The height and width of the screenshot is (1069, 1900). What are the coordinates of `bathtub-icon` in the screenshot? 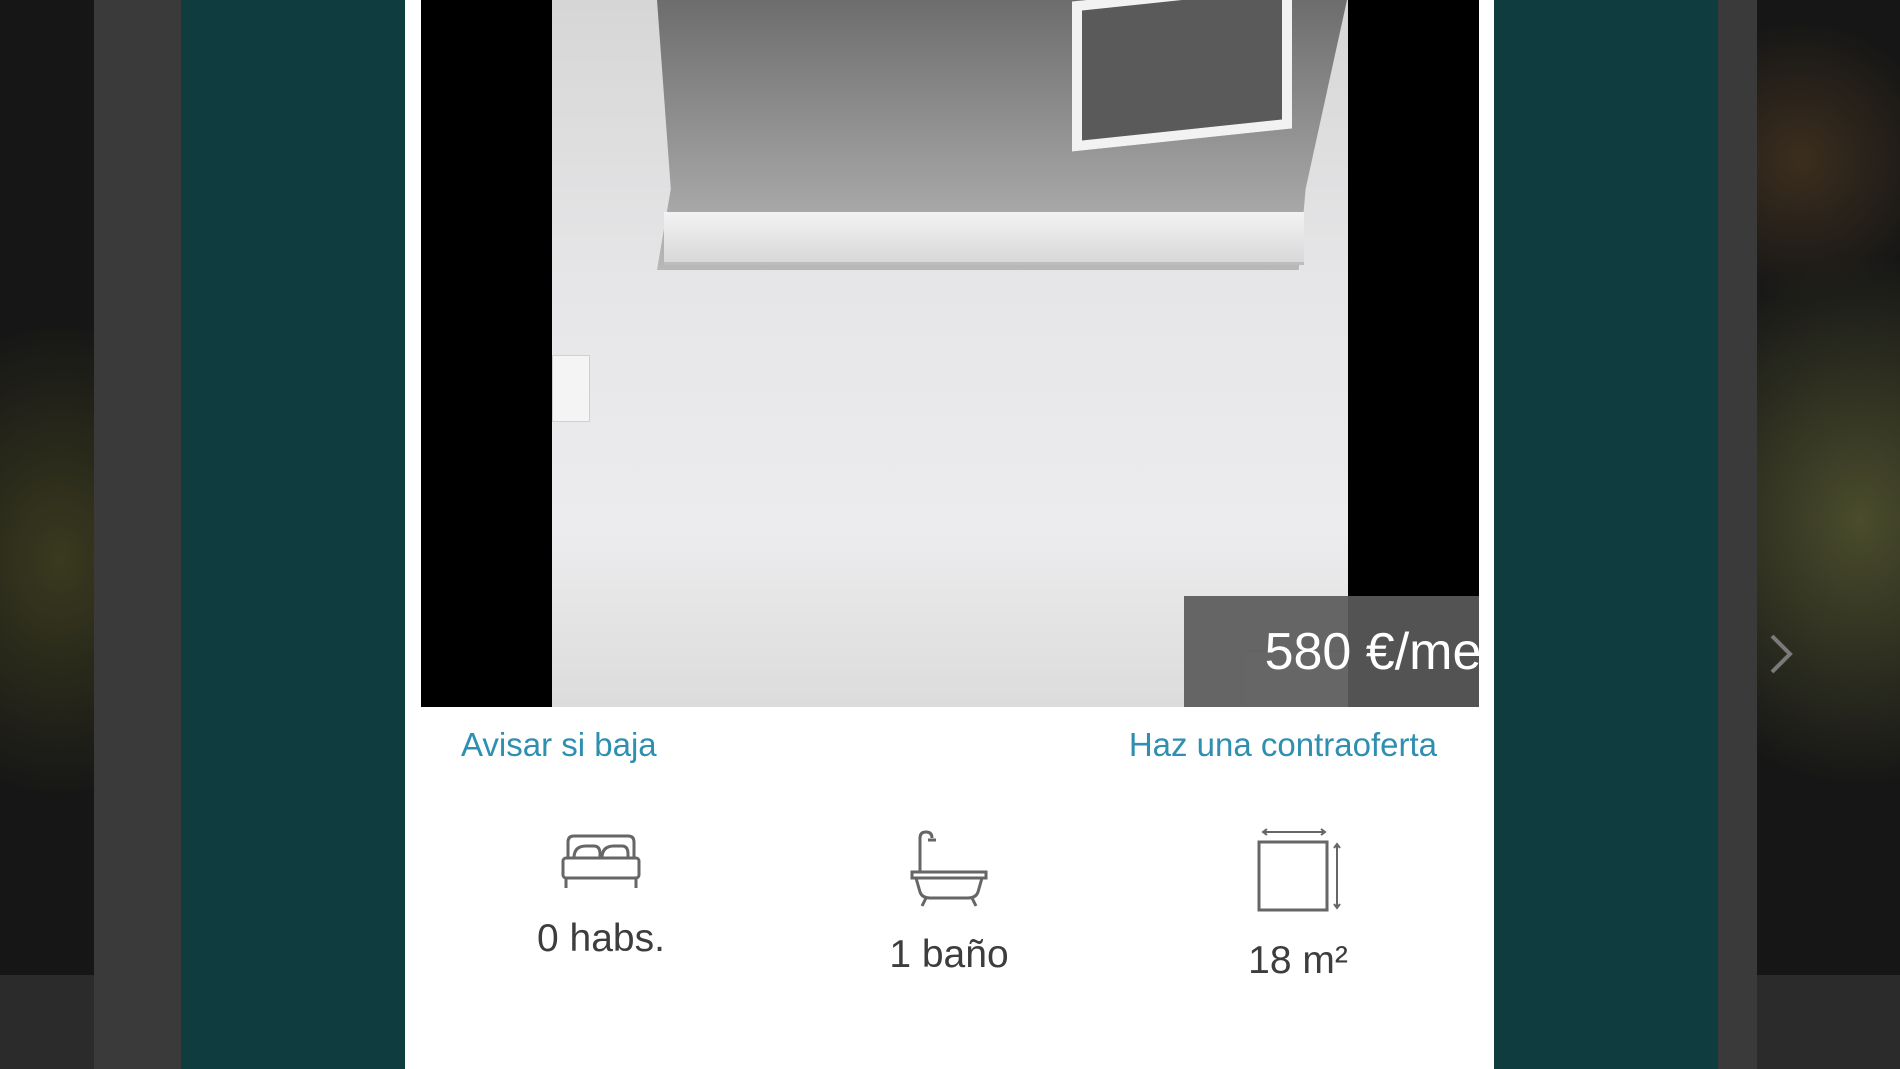 It's located at (949, 868).